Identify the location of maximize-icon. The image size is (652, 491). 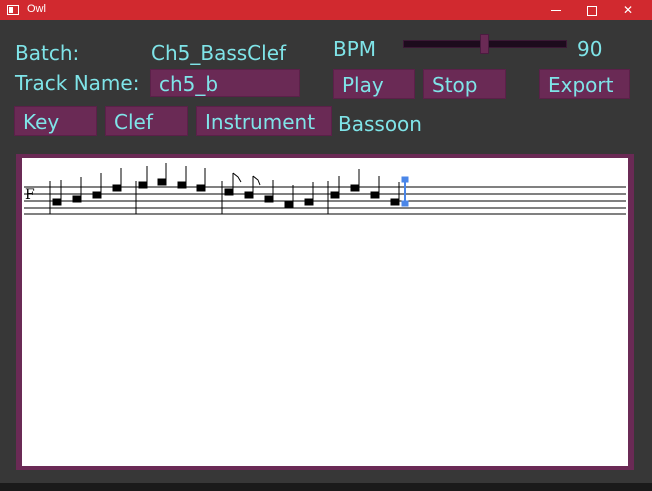
(592, 10).